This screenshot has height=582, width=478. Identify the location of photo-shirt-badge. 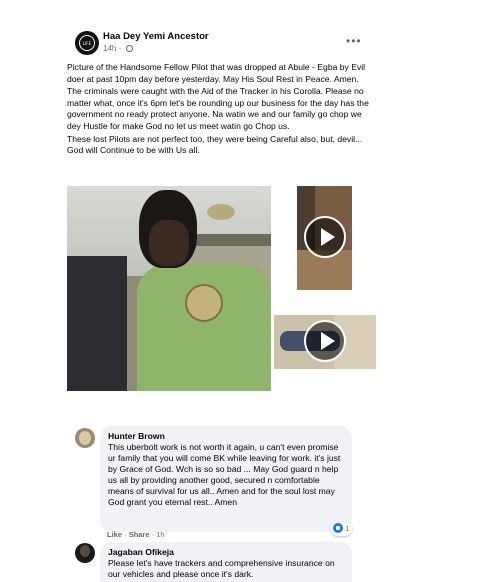
(204, 303).